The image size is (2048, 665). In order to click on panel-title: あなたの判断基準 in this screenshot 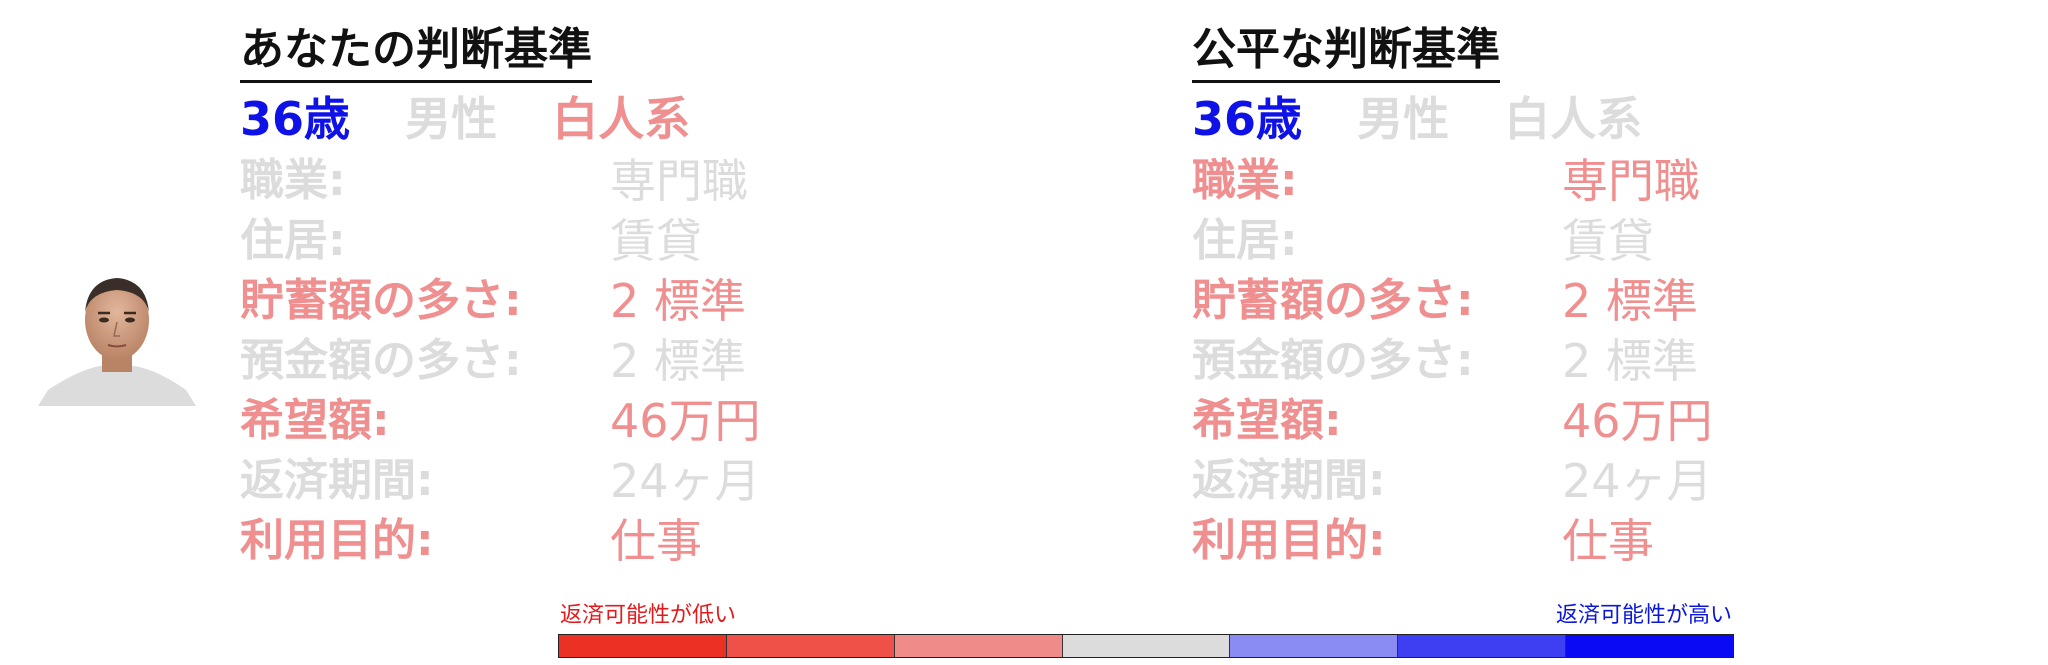, I will do `click(416, 51)`.